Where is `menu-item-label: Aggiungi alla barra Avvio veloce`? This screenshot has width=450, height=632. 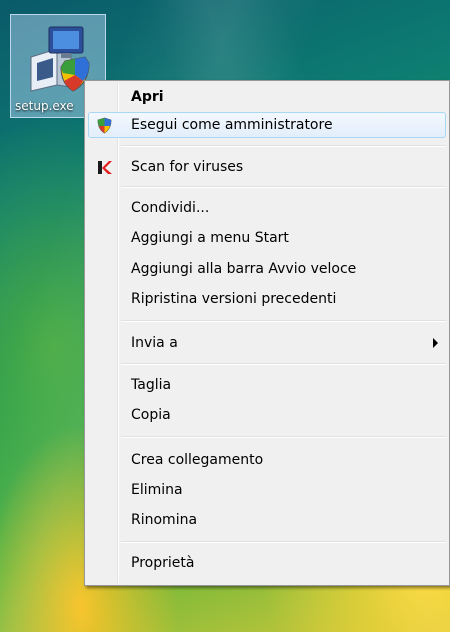
menu-item-label: Aggiungi alla barra Avvio veloce is located at coordinates (244, 269).